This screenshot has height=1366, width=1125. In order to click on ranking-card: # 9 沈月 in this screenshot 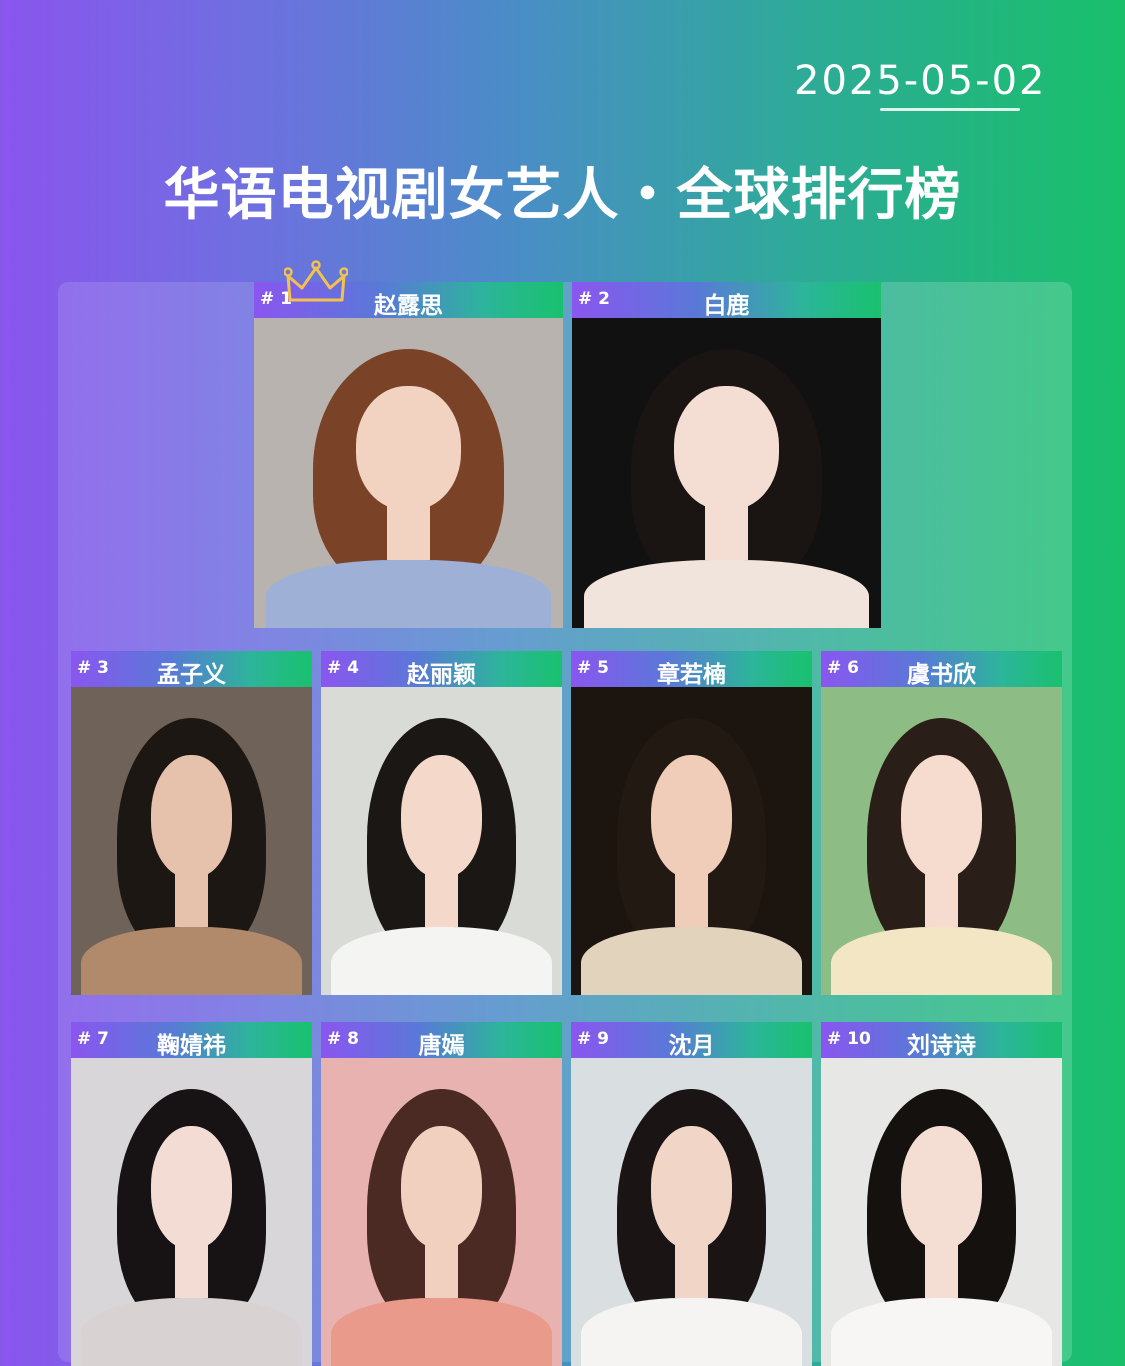, I will do `click(691, 1194)`.